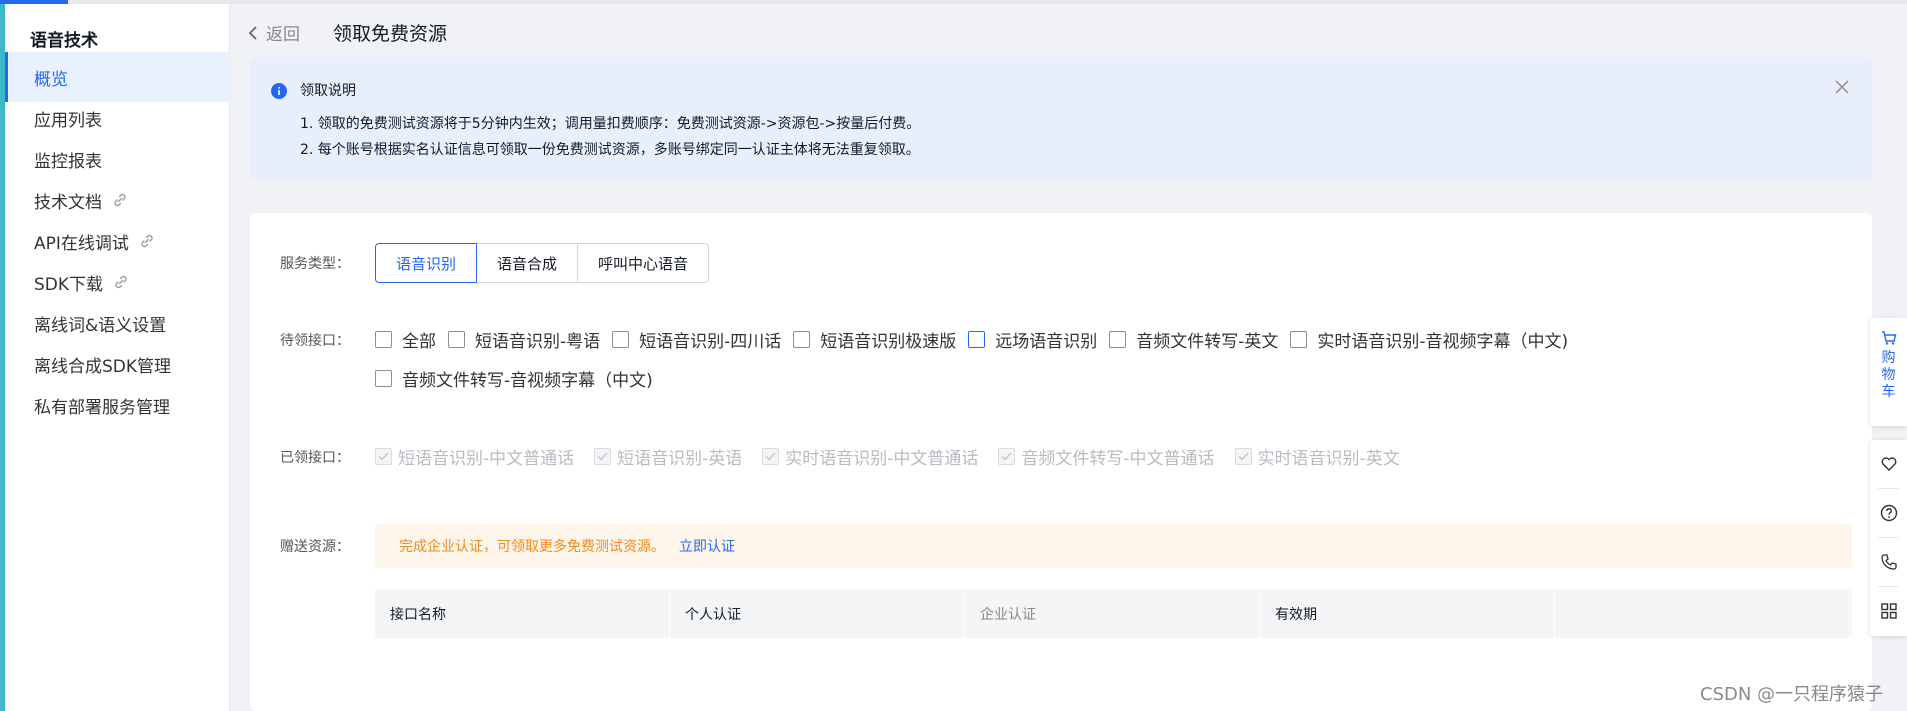 This screenshot has height=711, width=1907. What do you see at coordinates (390, 34) in the screenshot?
I see `page-title: 领取免费资源` at bounding box center [390, 34].